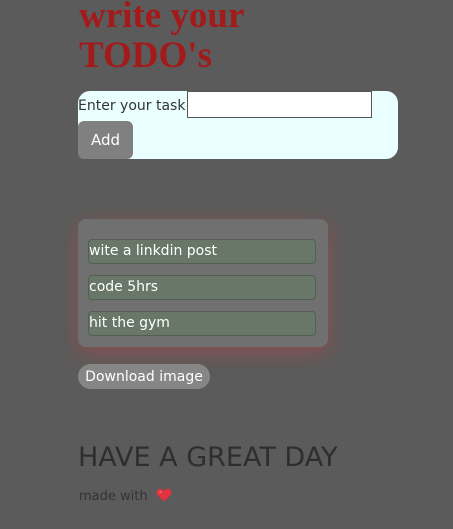 This screenshot has height=529, width=453. What do you see at coordinates (238, 125) in the screenshot?
I see `task-form: Enter your task: Add` at bounding box center [238, 125].